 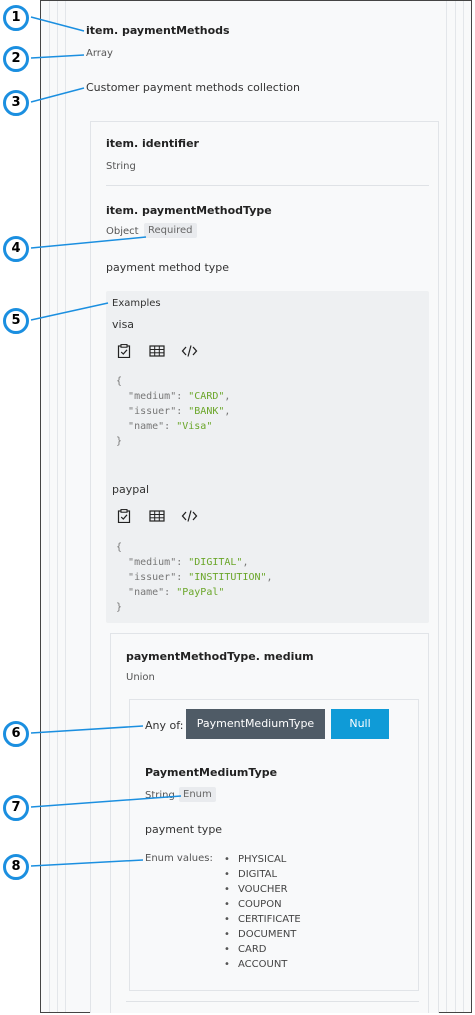 I want to click on callout-marker: 6, so click(x=16, y=734).